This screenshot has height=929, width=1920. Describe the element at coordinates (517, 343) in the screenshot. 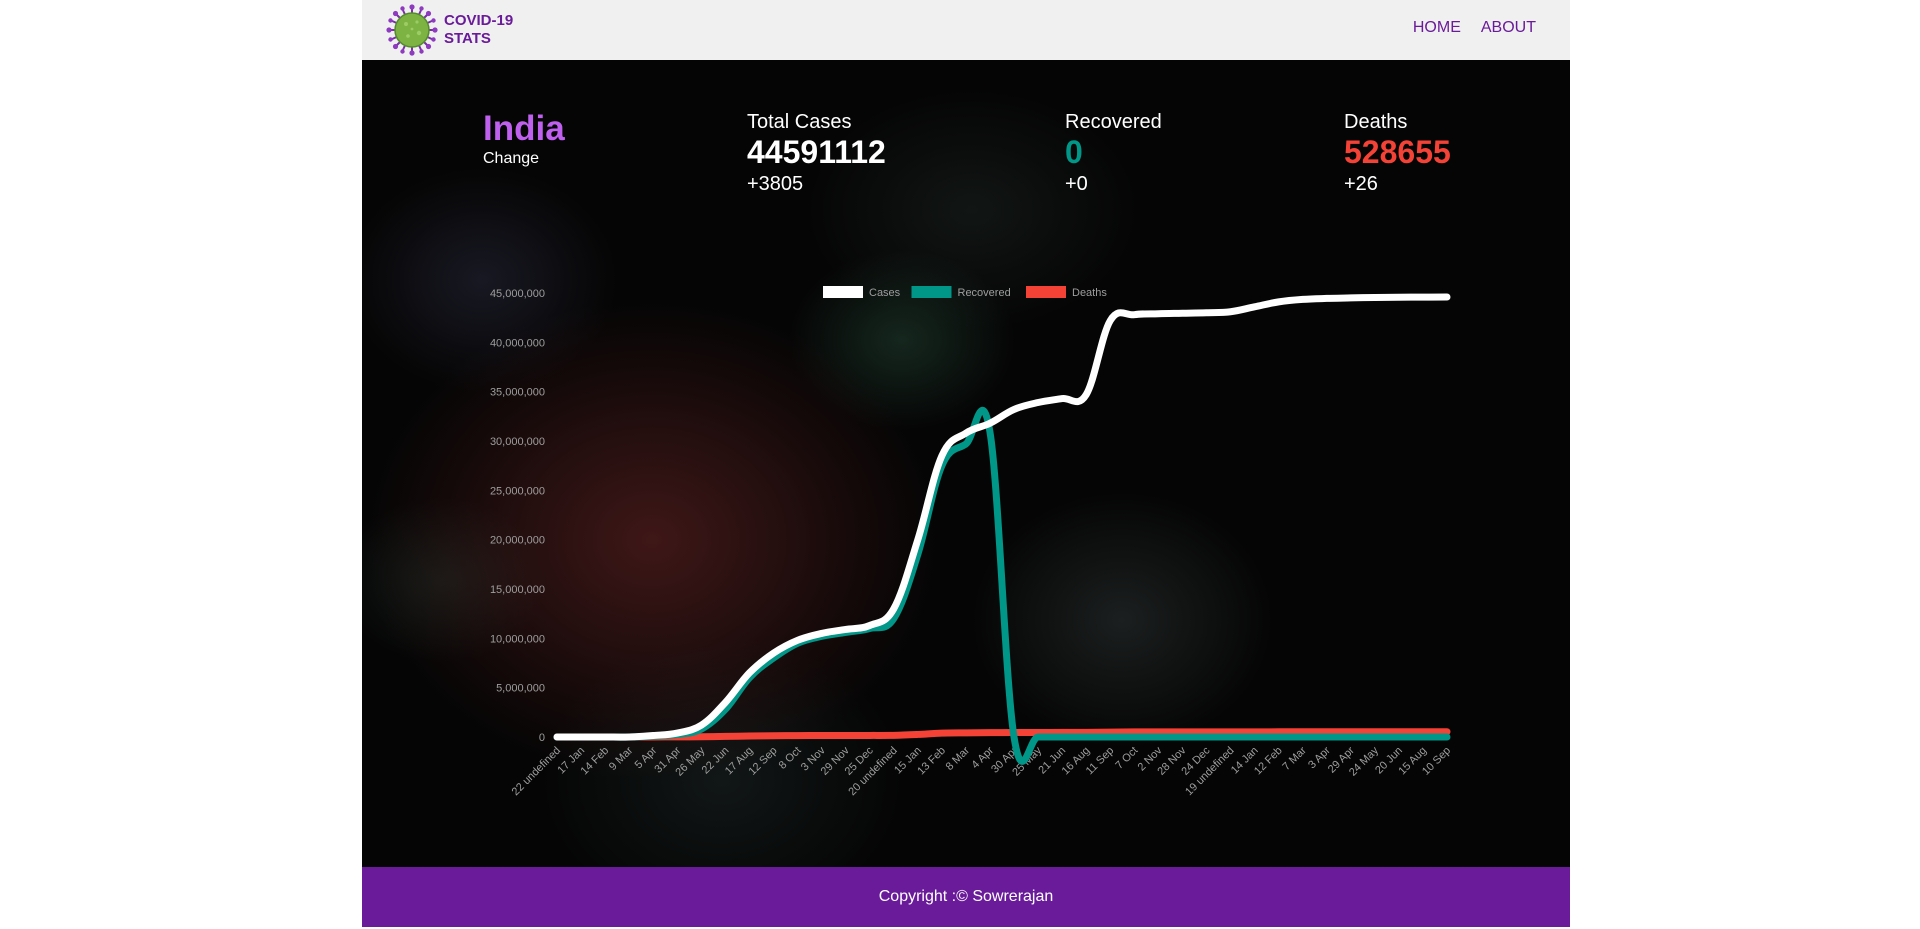

I see `y-tick-label: 40,000,000` at that location.